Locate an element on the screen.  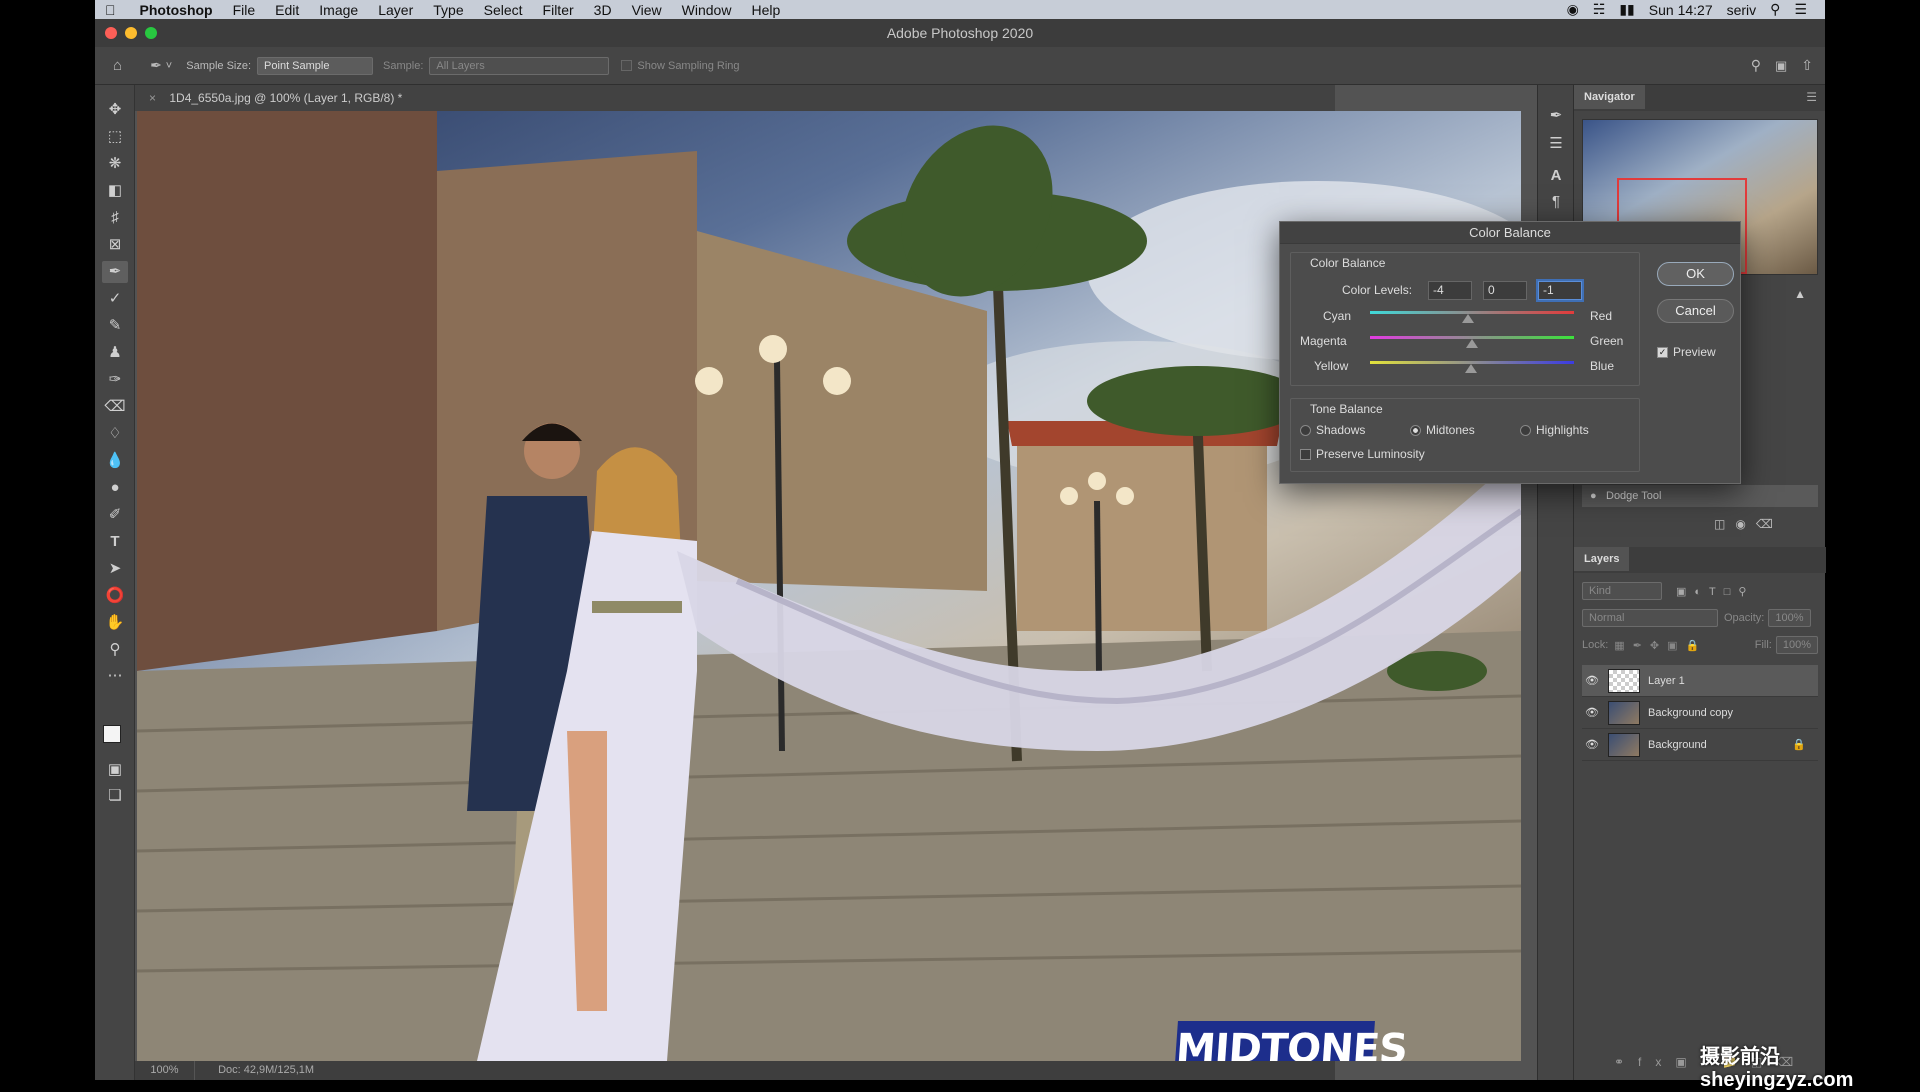
menu-window: Window is located at coordinates (707, 10).